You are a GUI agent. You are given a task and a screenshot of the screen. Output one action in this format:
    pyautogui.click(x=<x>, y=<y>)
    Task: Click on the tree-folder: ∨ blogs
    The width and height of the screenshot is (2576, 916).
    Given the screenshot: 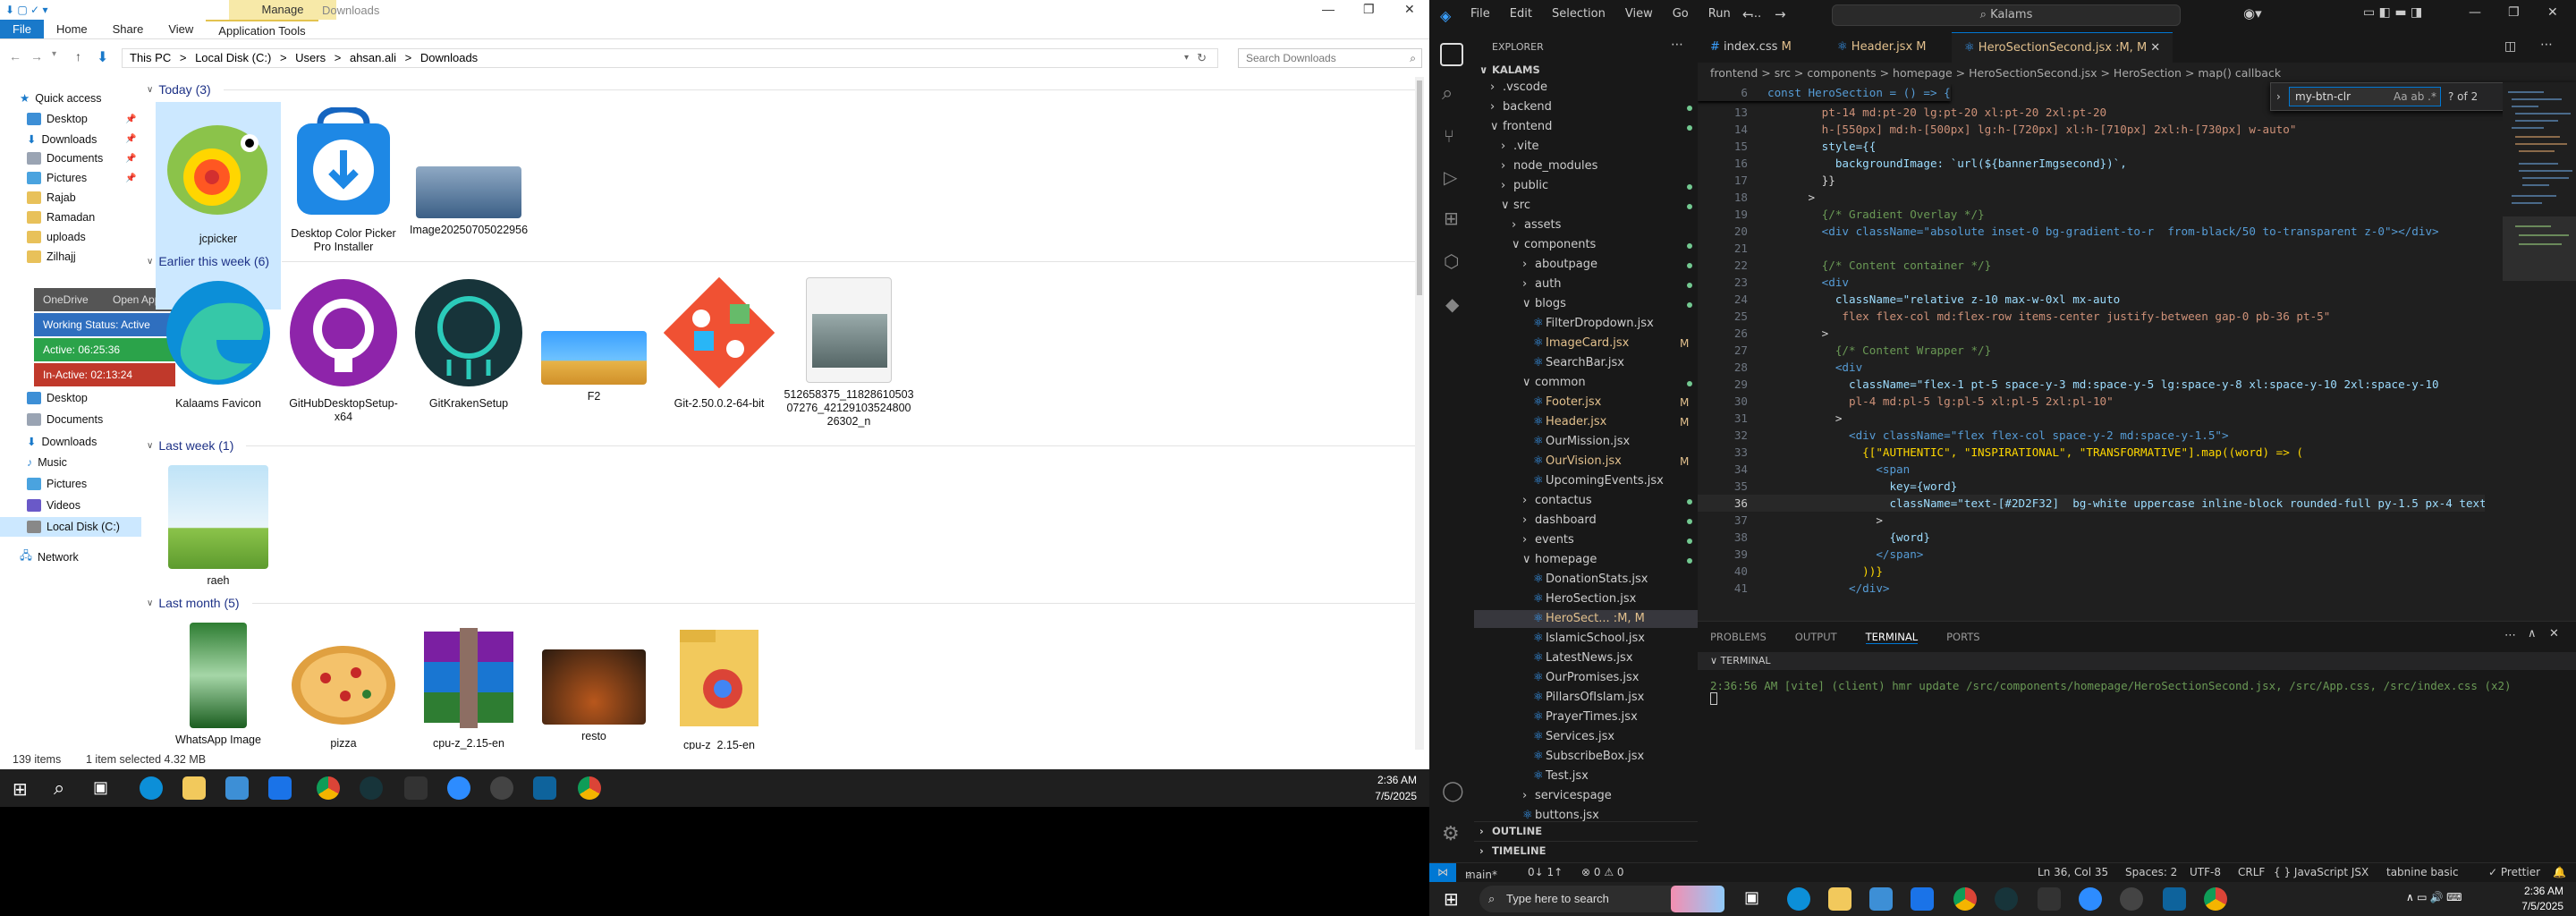 What is the action you would take?
    pyautogui.click(x=1586, y=304)
    